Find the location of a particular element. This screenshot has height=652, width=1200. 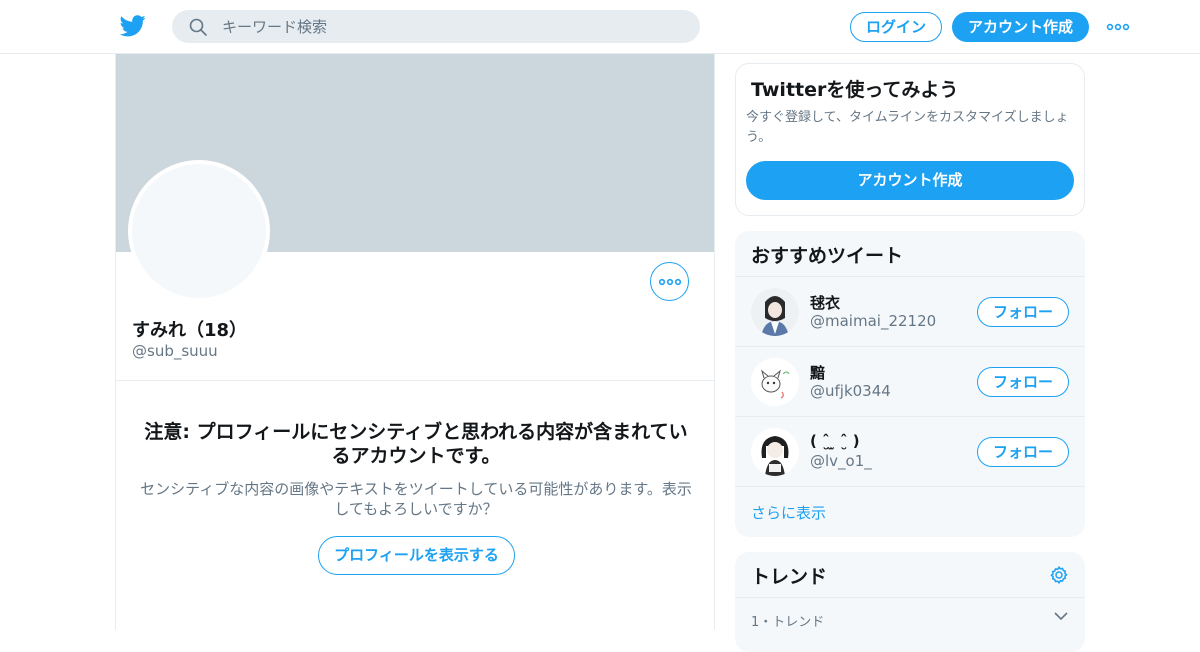

user-handle: @ufjk0344 is located at coordinates (850, 391).